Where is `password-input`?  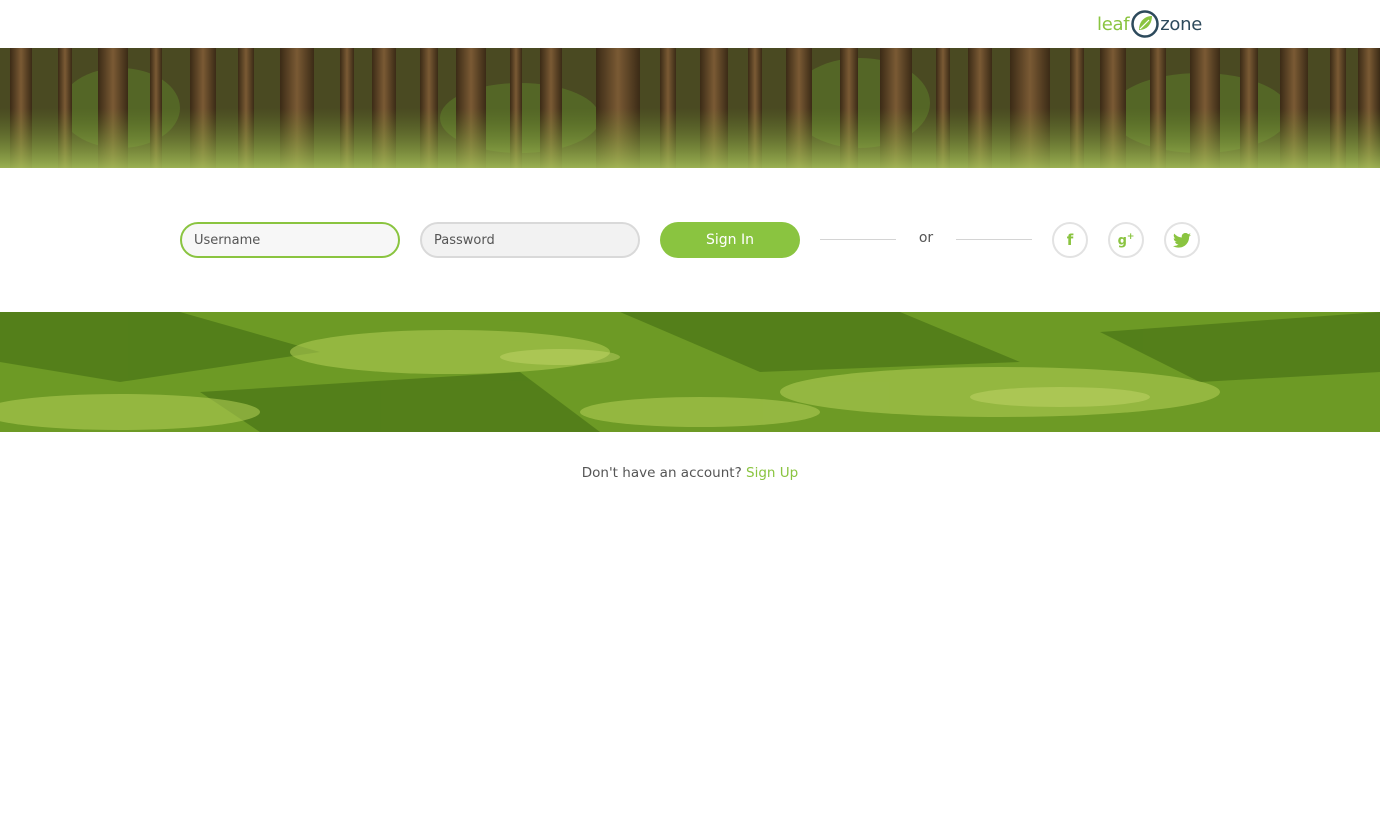
password-input is located at coordinates (530, 240).